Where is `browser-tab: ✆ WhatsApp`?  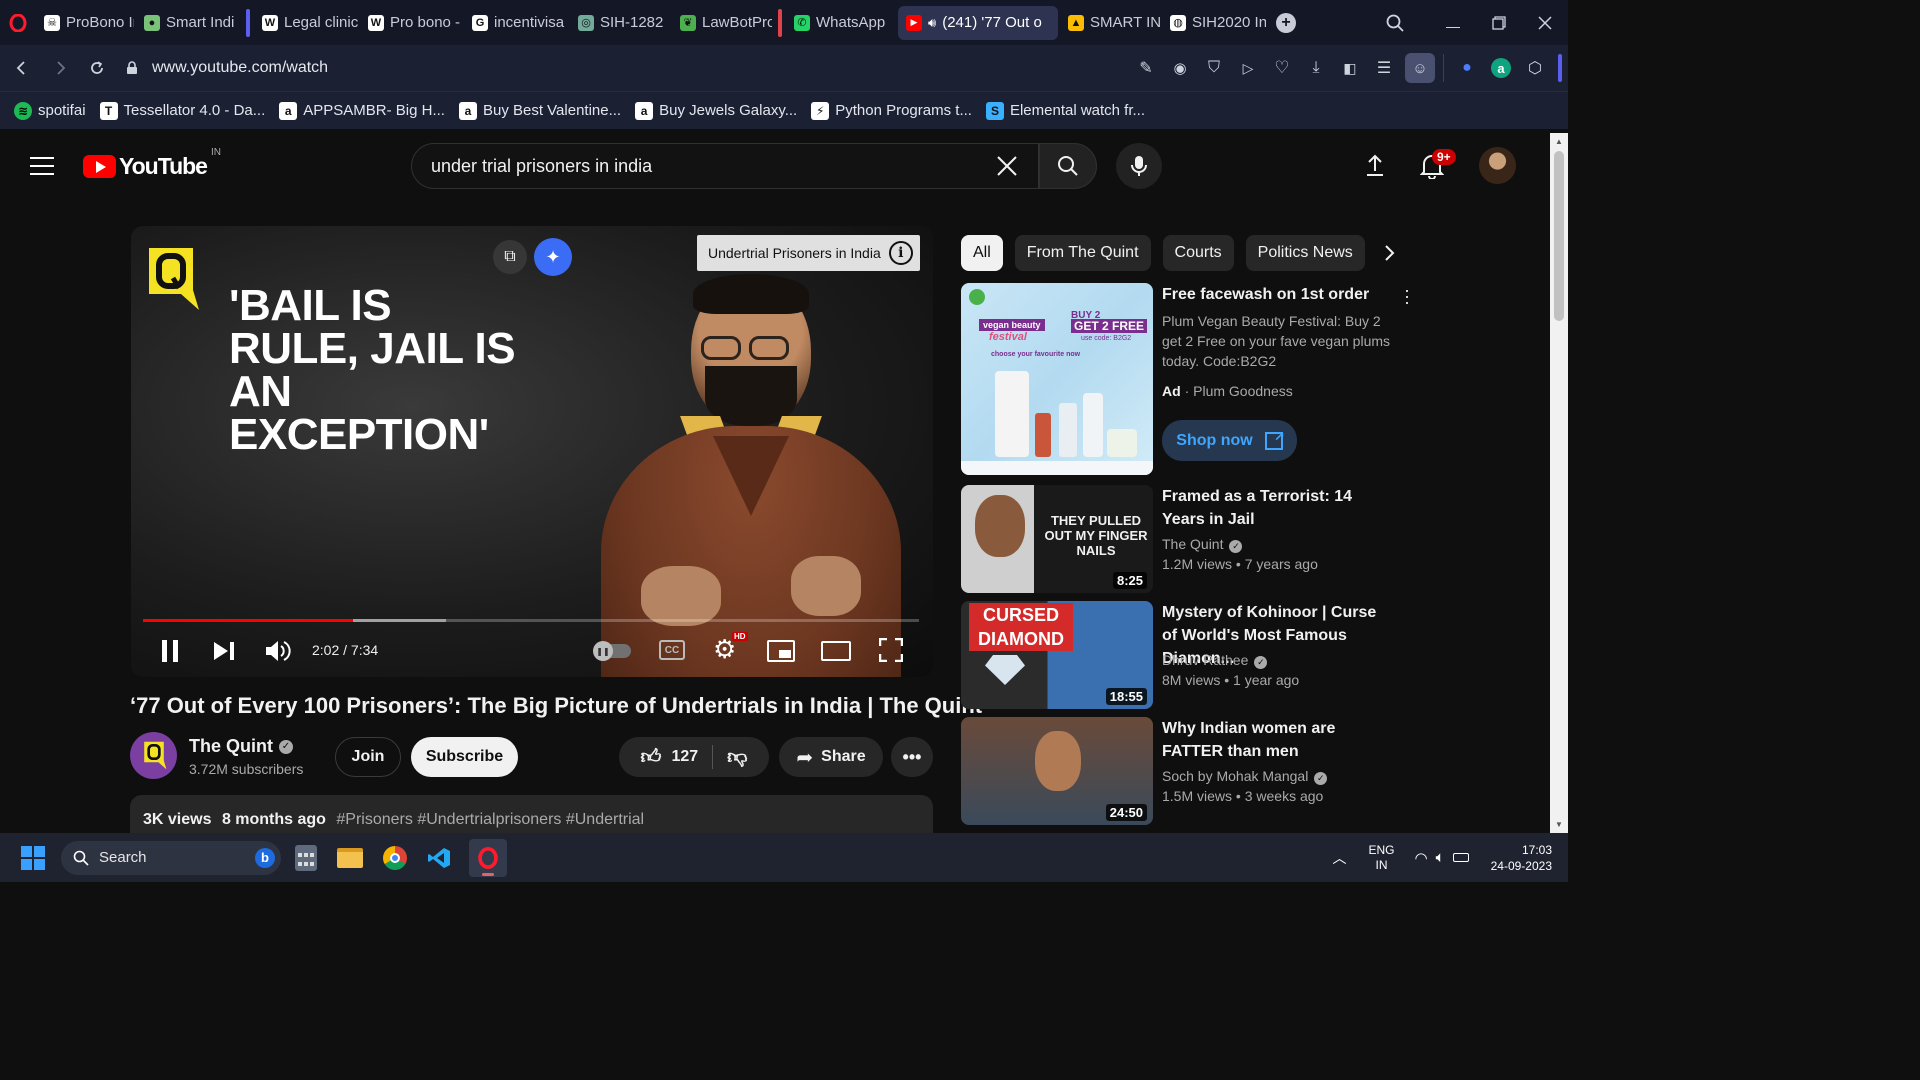
browser-tab: ✆ WhatsApp is located at coordinates (841, 23).